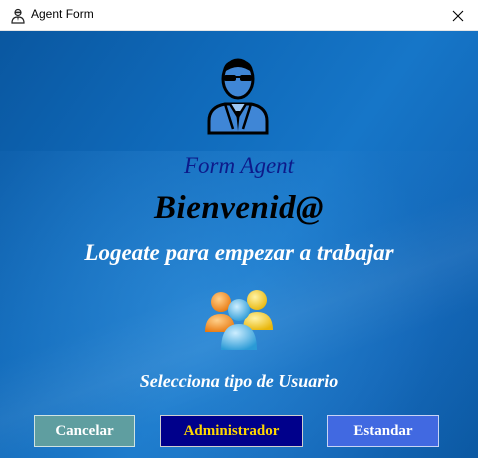  I want to click on administrator-button: Administrador, so click(231, 431).